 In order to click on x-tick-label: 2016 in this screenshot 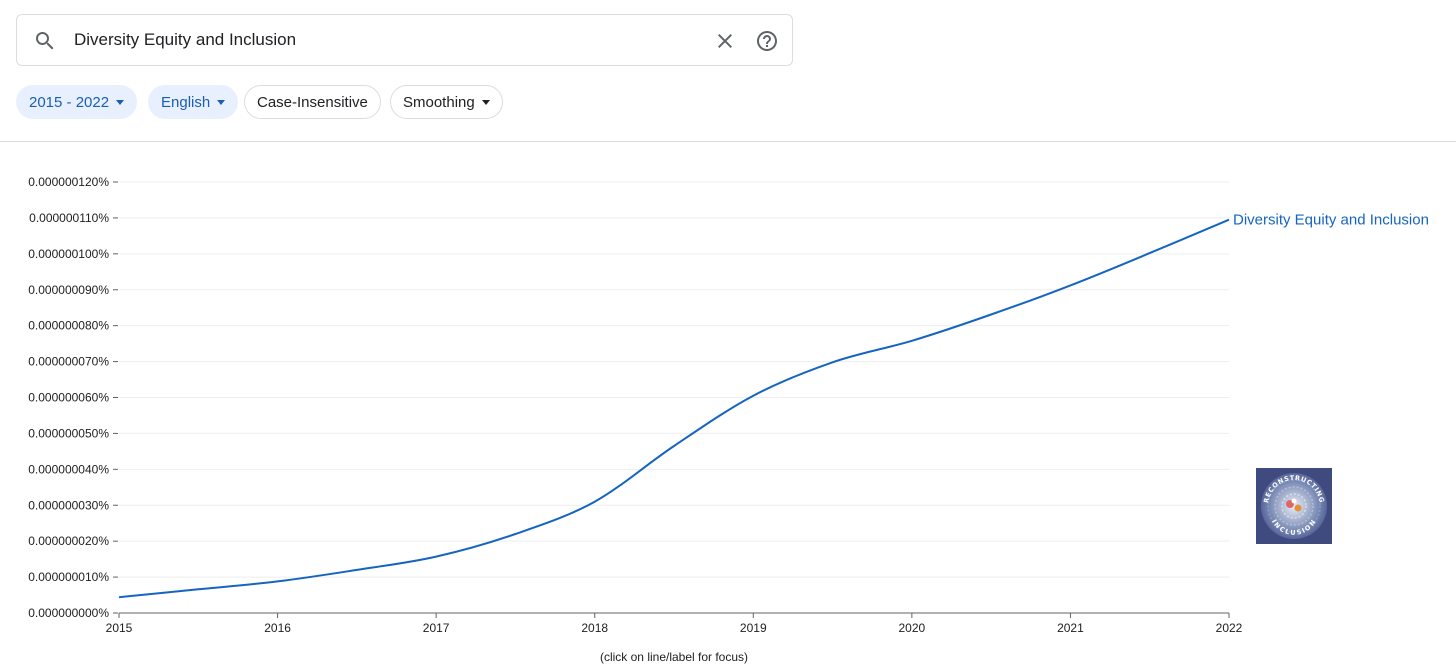, I will do `click(277, 628)`.